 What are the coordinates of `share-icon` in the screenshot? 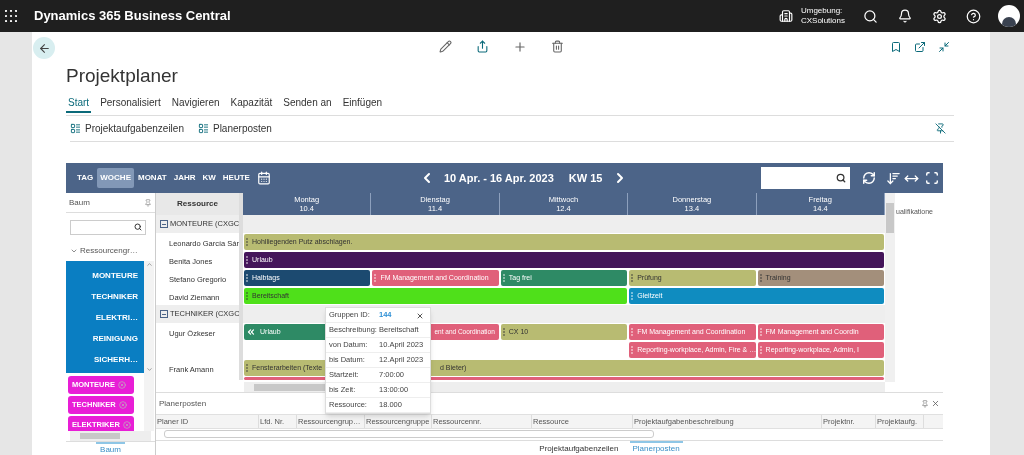 It's located at (482, 46).